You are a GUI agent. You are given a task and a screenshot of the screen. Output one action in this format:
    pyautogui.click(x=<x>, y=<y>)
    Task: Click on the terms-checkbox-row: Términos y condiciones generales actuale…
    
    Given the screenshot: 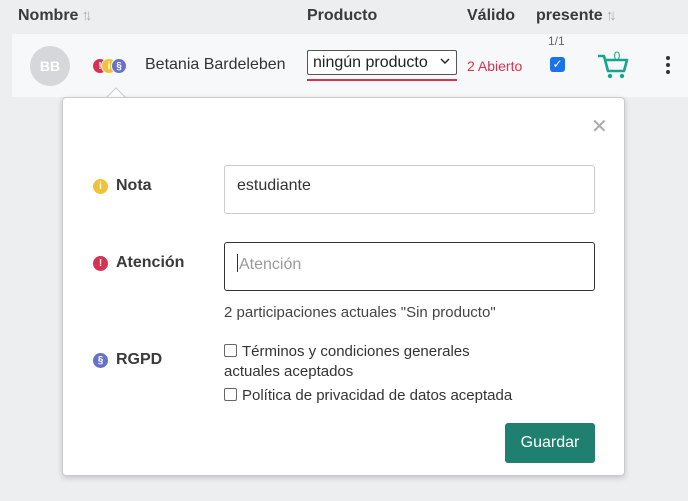 What is the action you would take?
    pyautogui.click(x=347, y=362)
    